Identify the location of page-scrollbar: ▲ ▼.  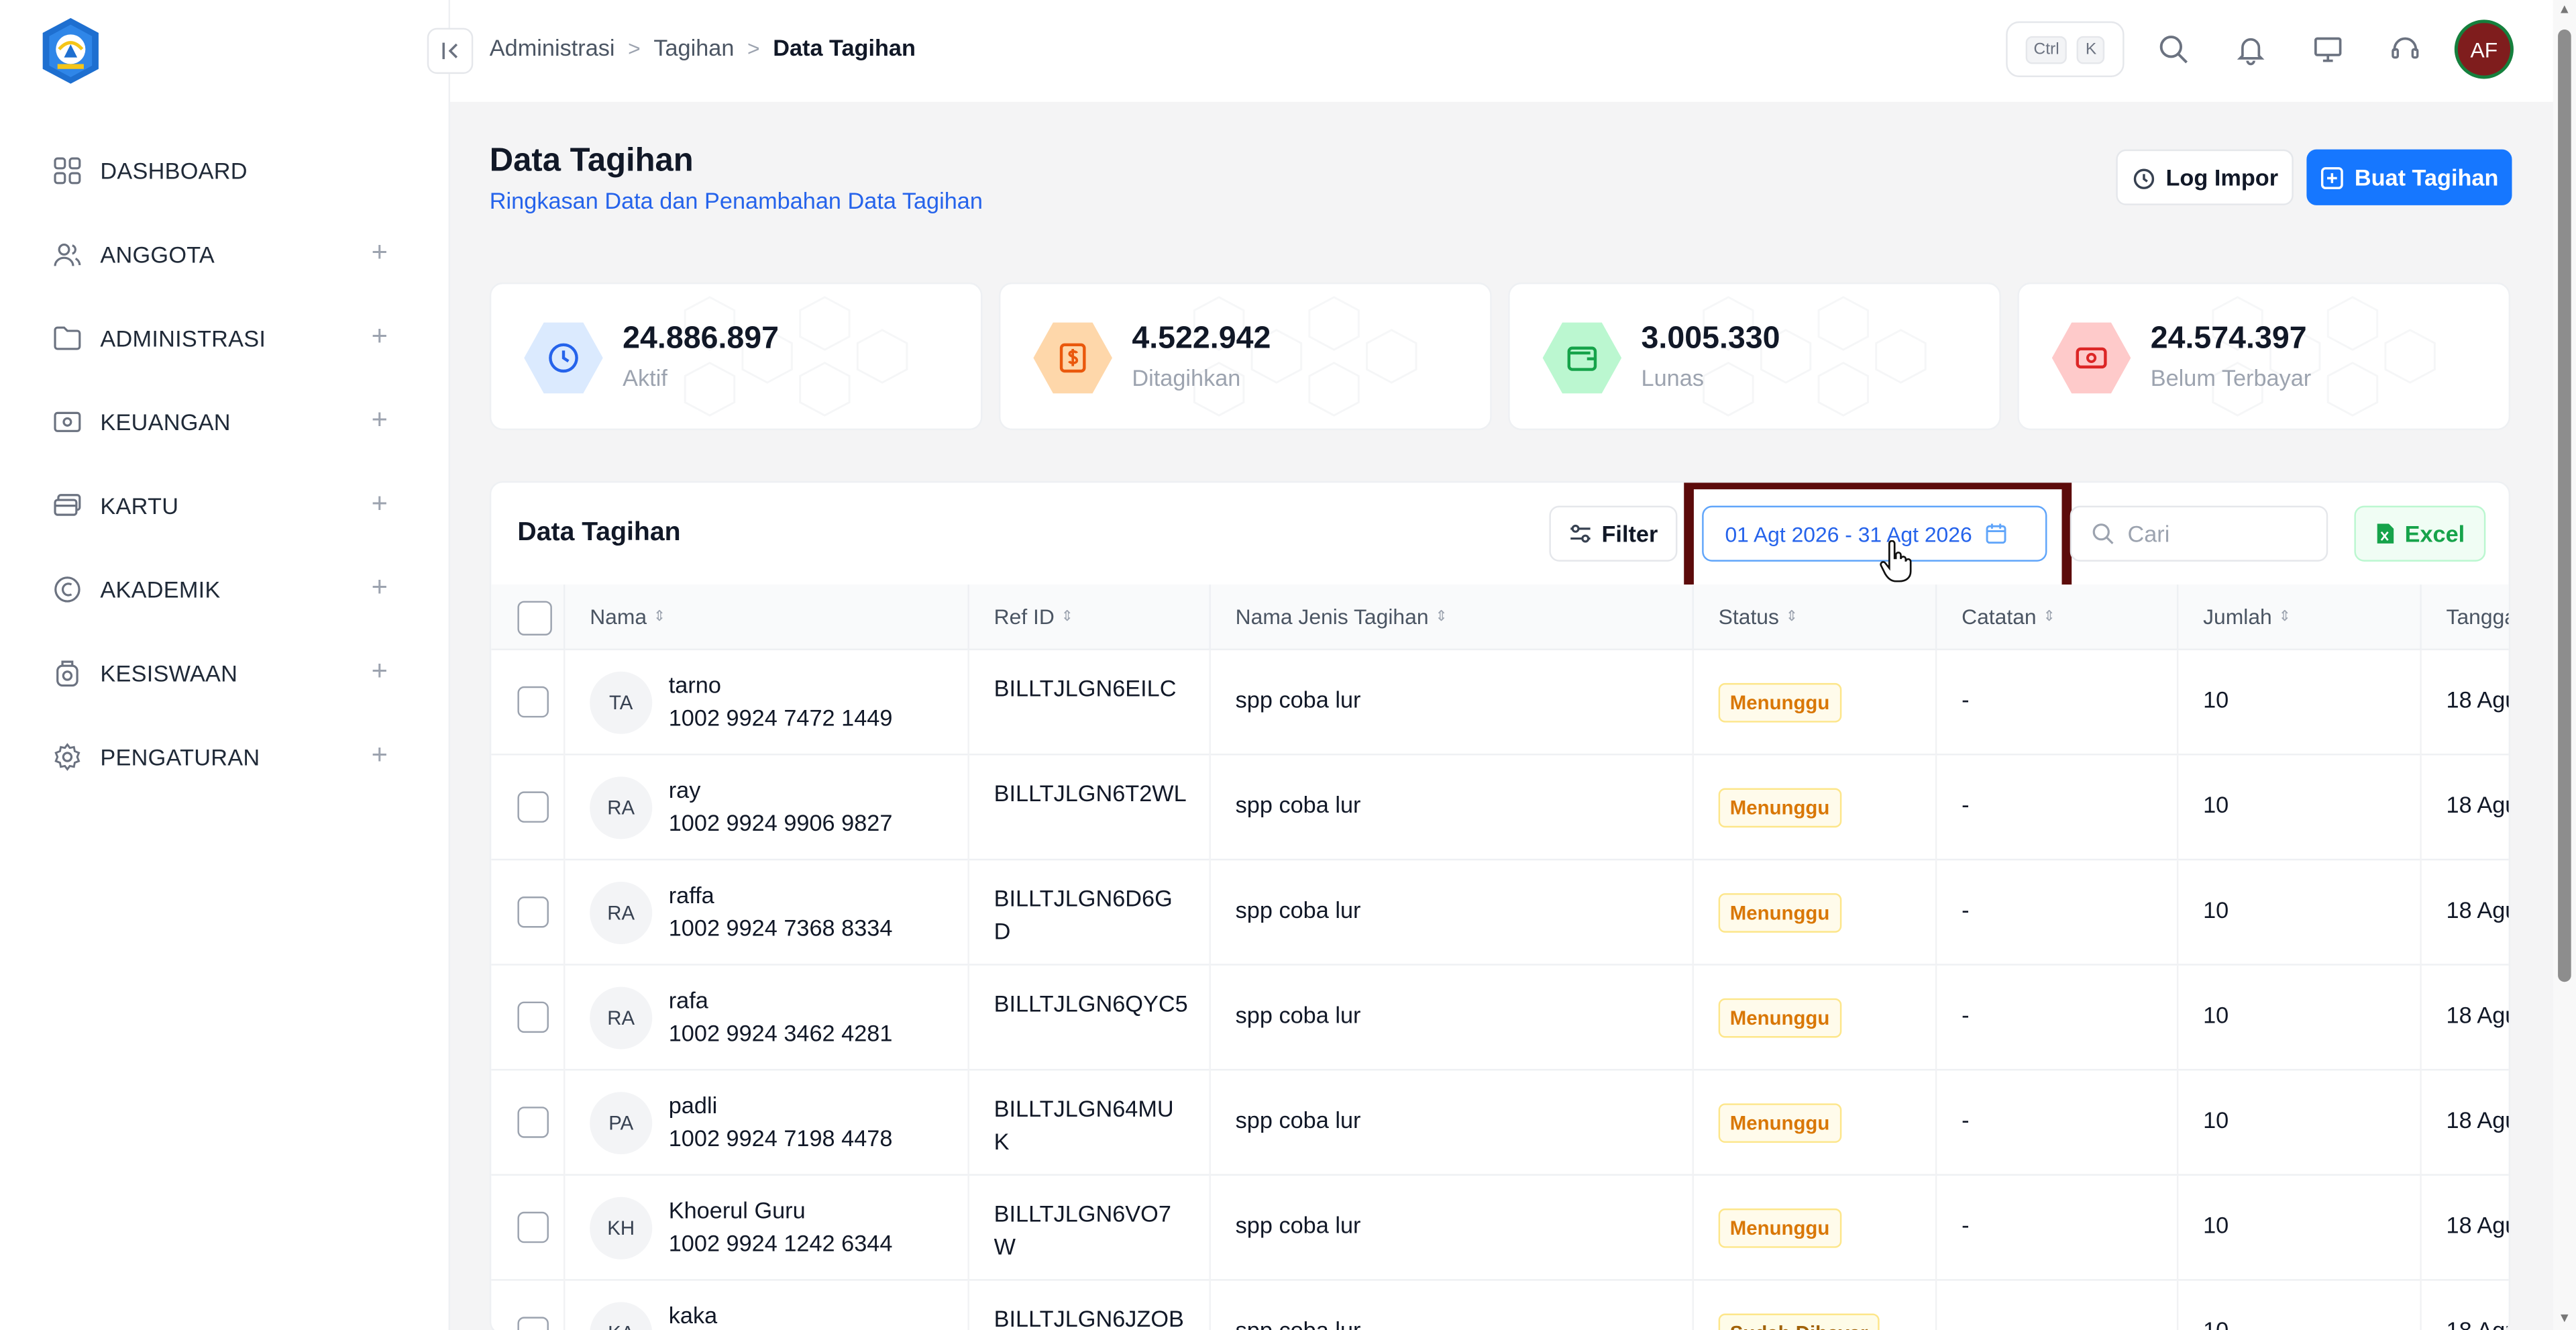
(2564, 665).